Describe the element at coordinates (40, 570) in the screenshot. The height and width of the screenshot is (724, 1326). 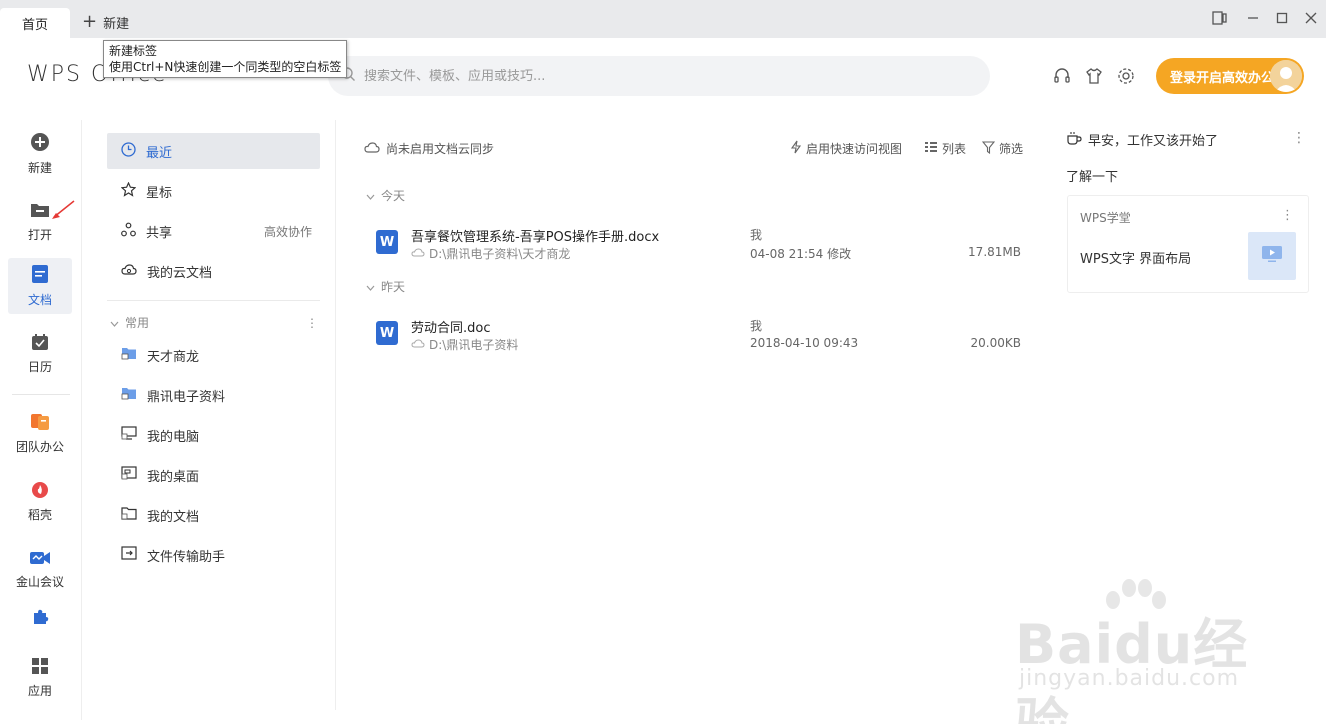
I see `rail-meeting: 金山会议` at that location.